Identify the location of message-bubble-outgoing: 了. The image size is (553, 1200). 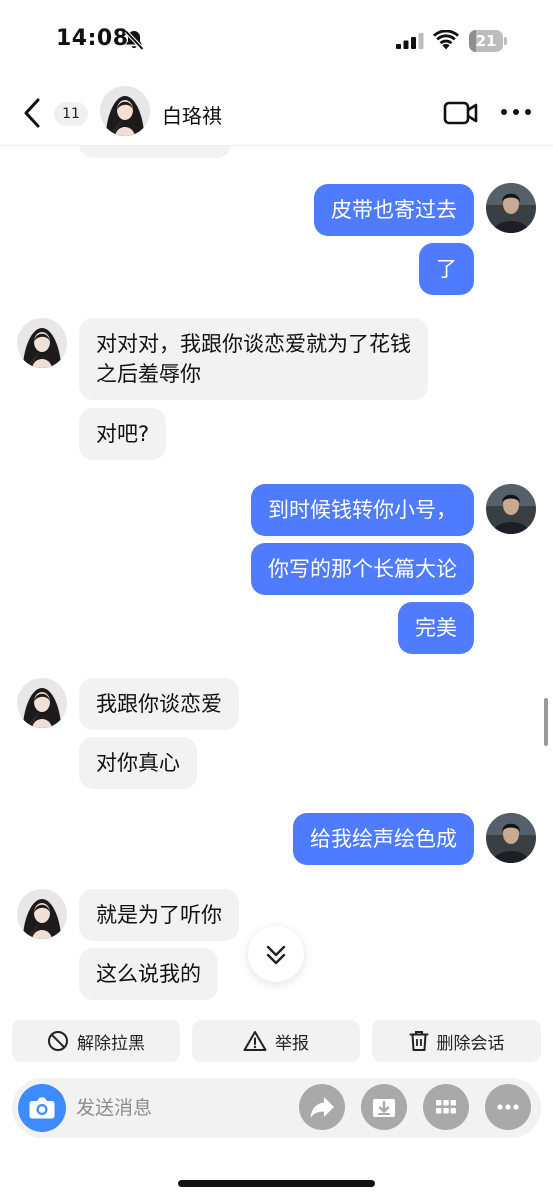
(446, 269).